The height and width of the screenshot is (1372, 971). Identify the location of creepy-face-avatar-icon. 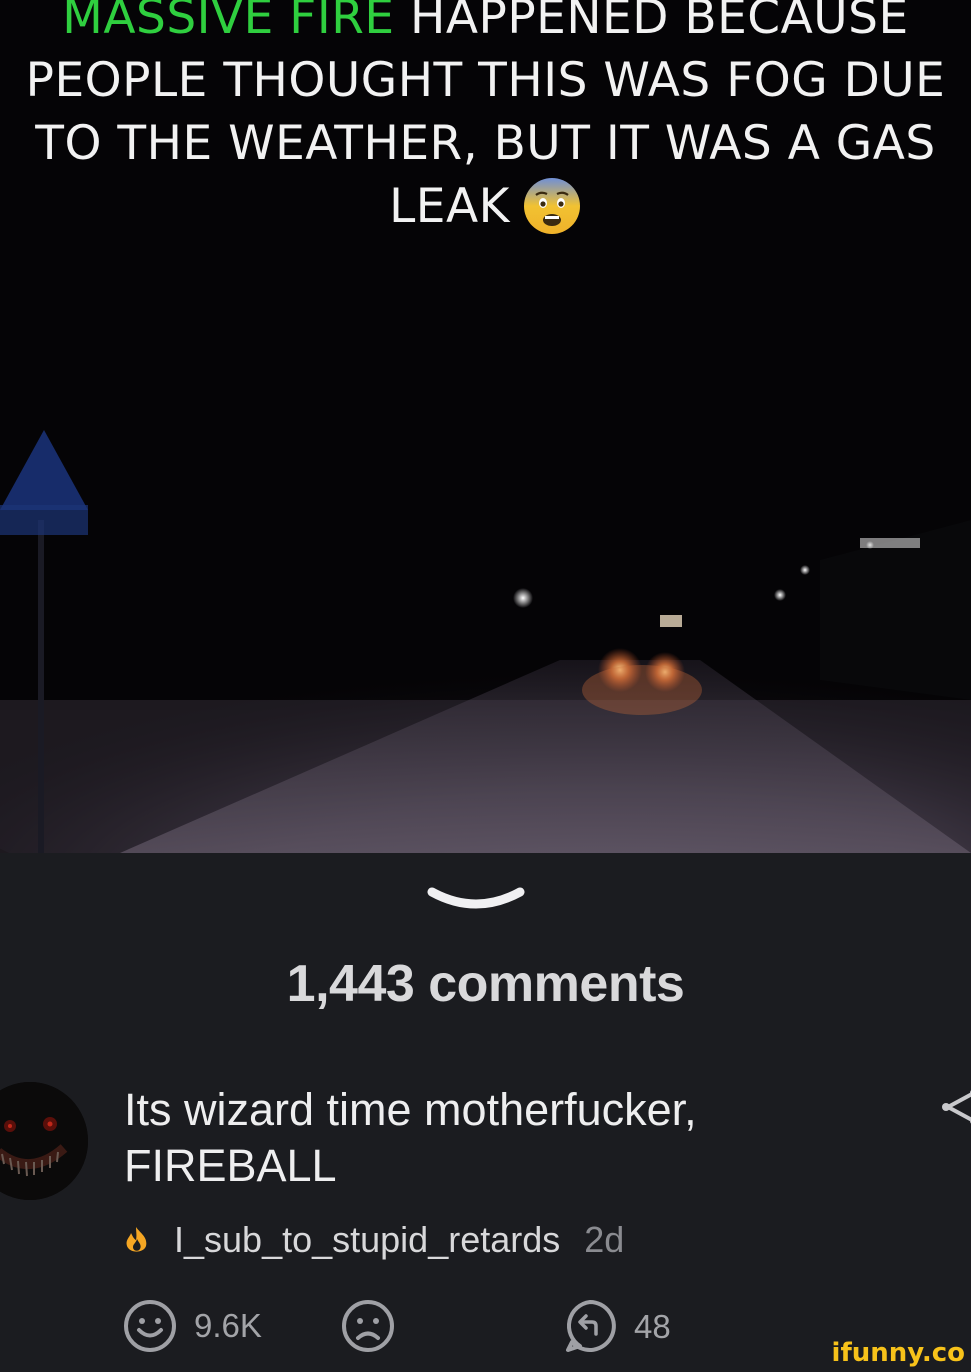
(44, 1141).